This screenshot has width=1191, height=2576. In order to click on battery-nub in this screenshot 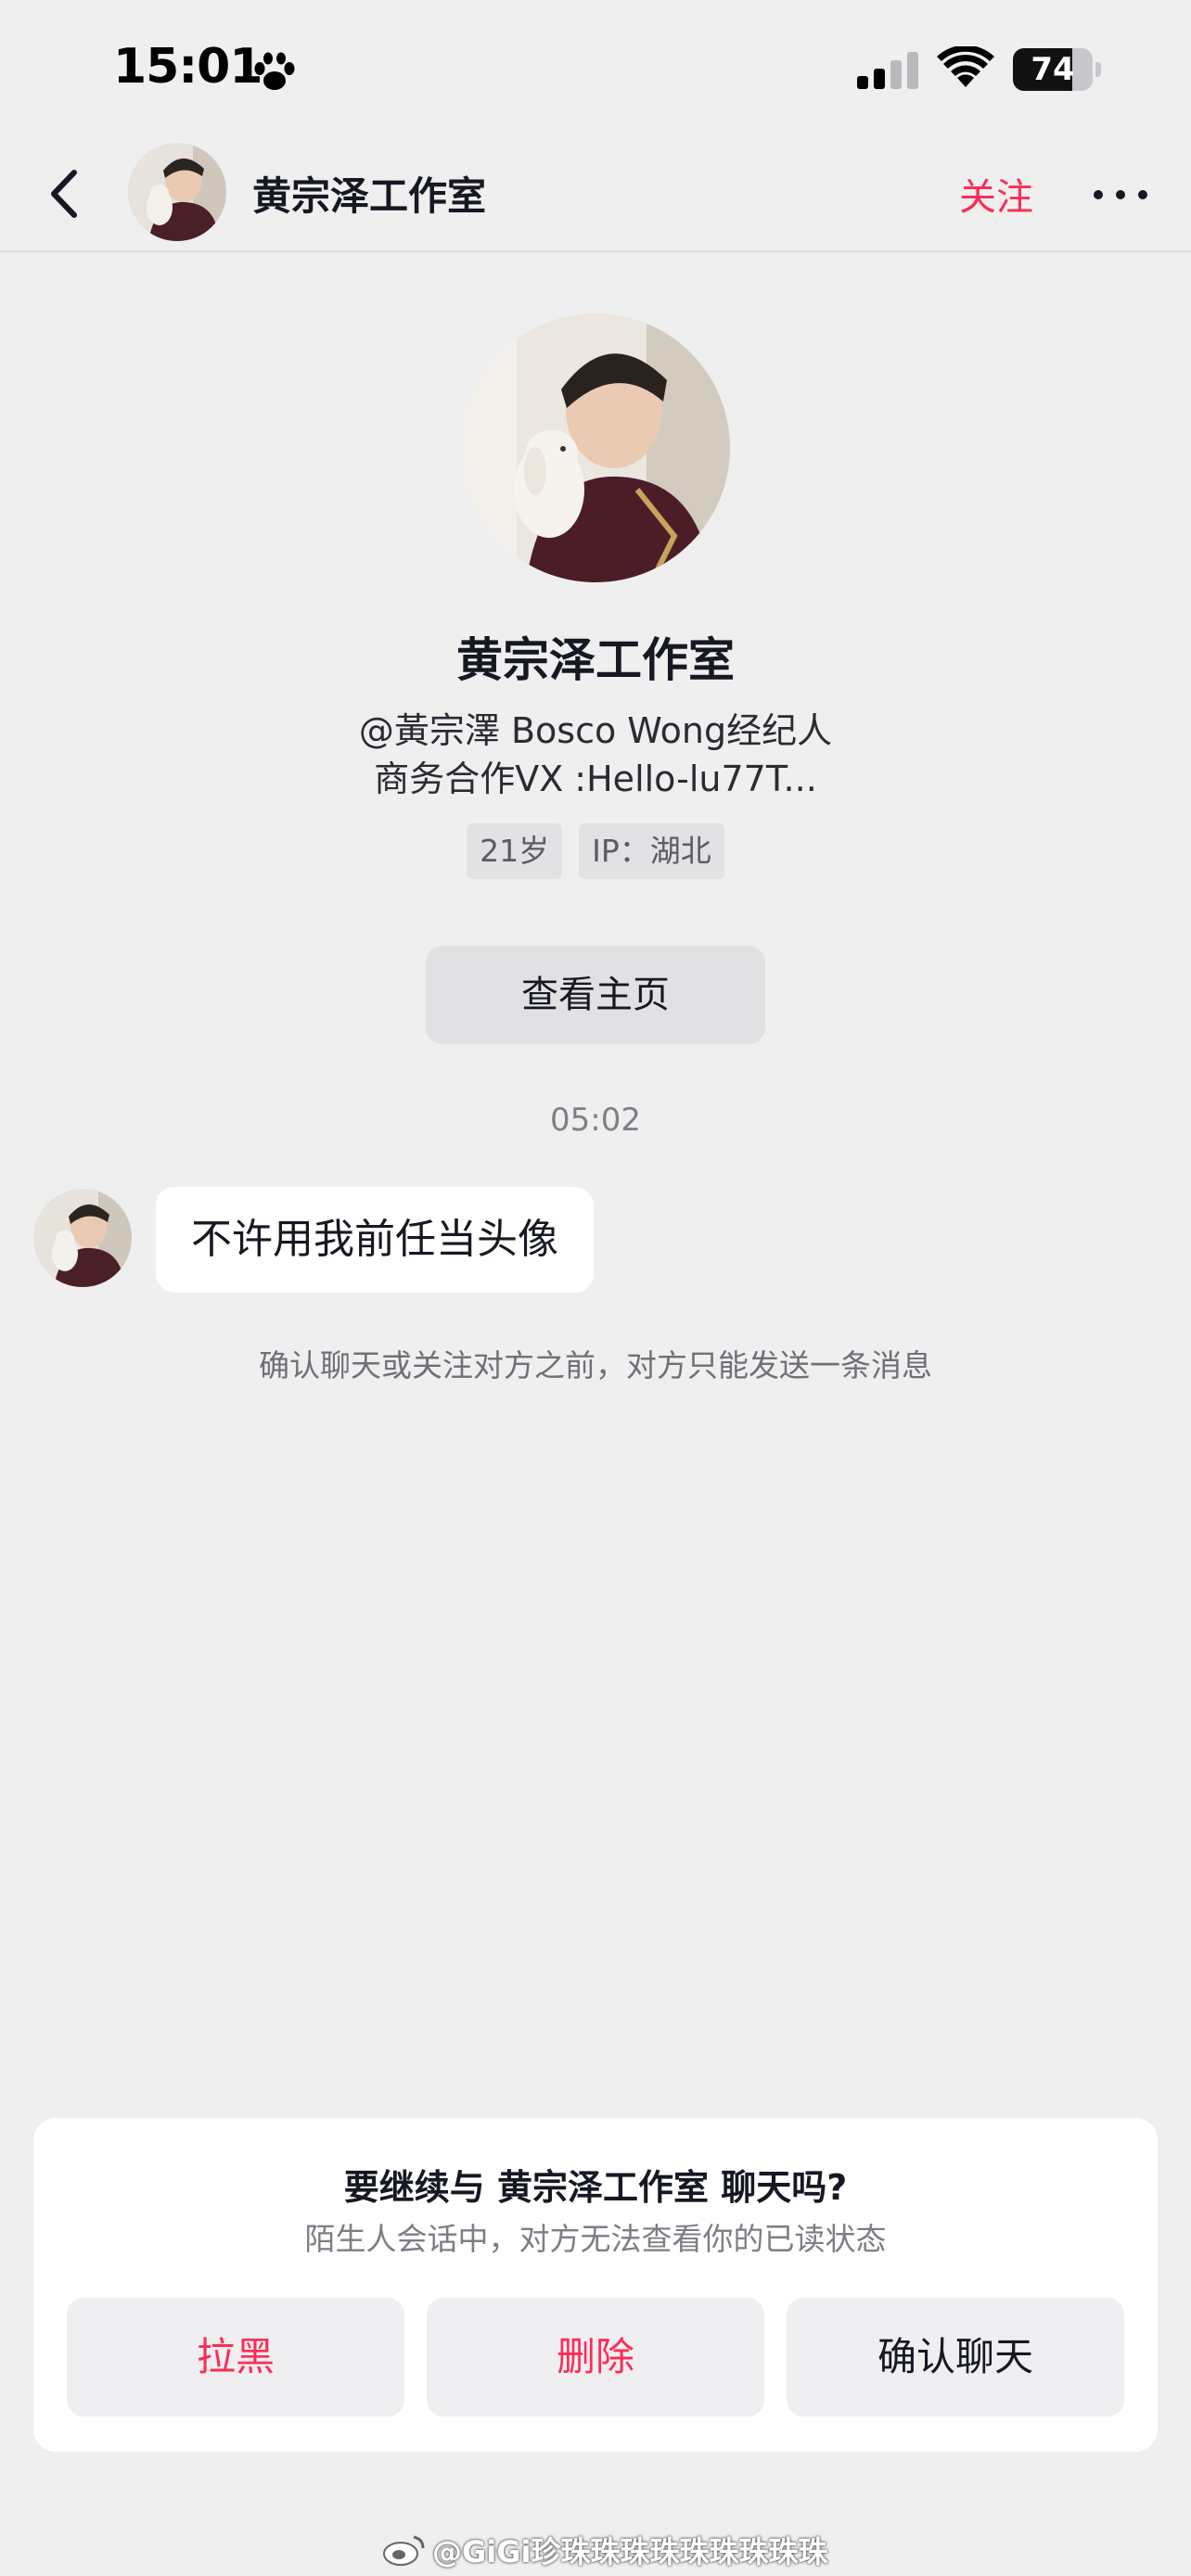, I will do `click(1098, 69)`.